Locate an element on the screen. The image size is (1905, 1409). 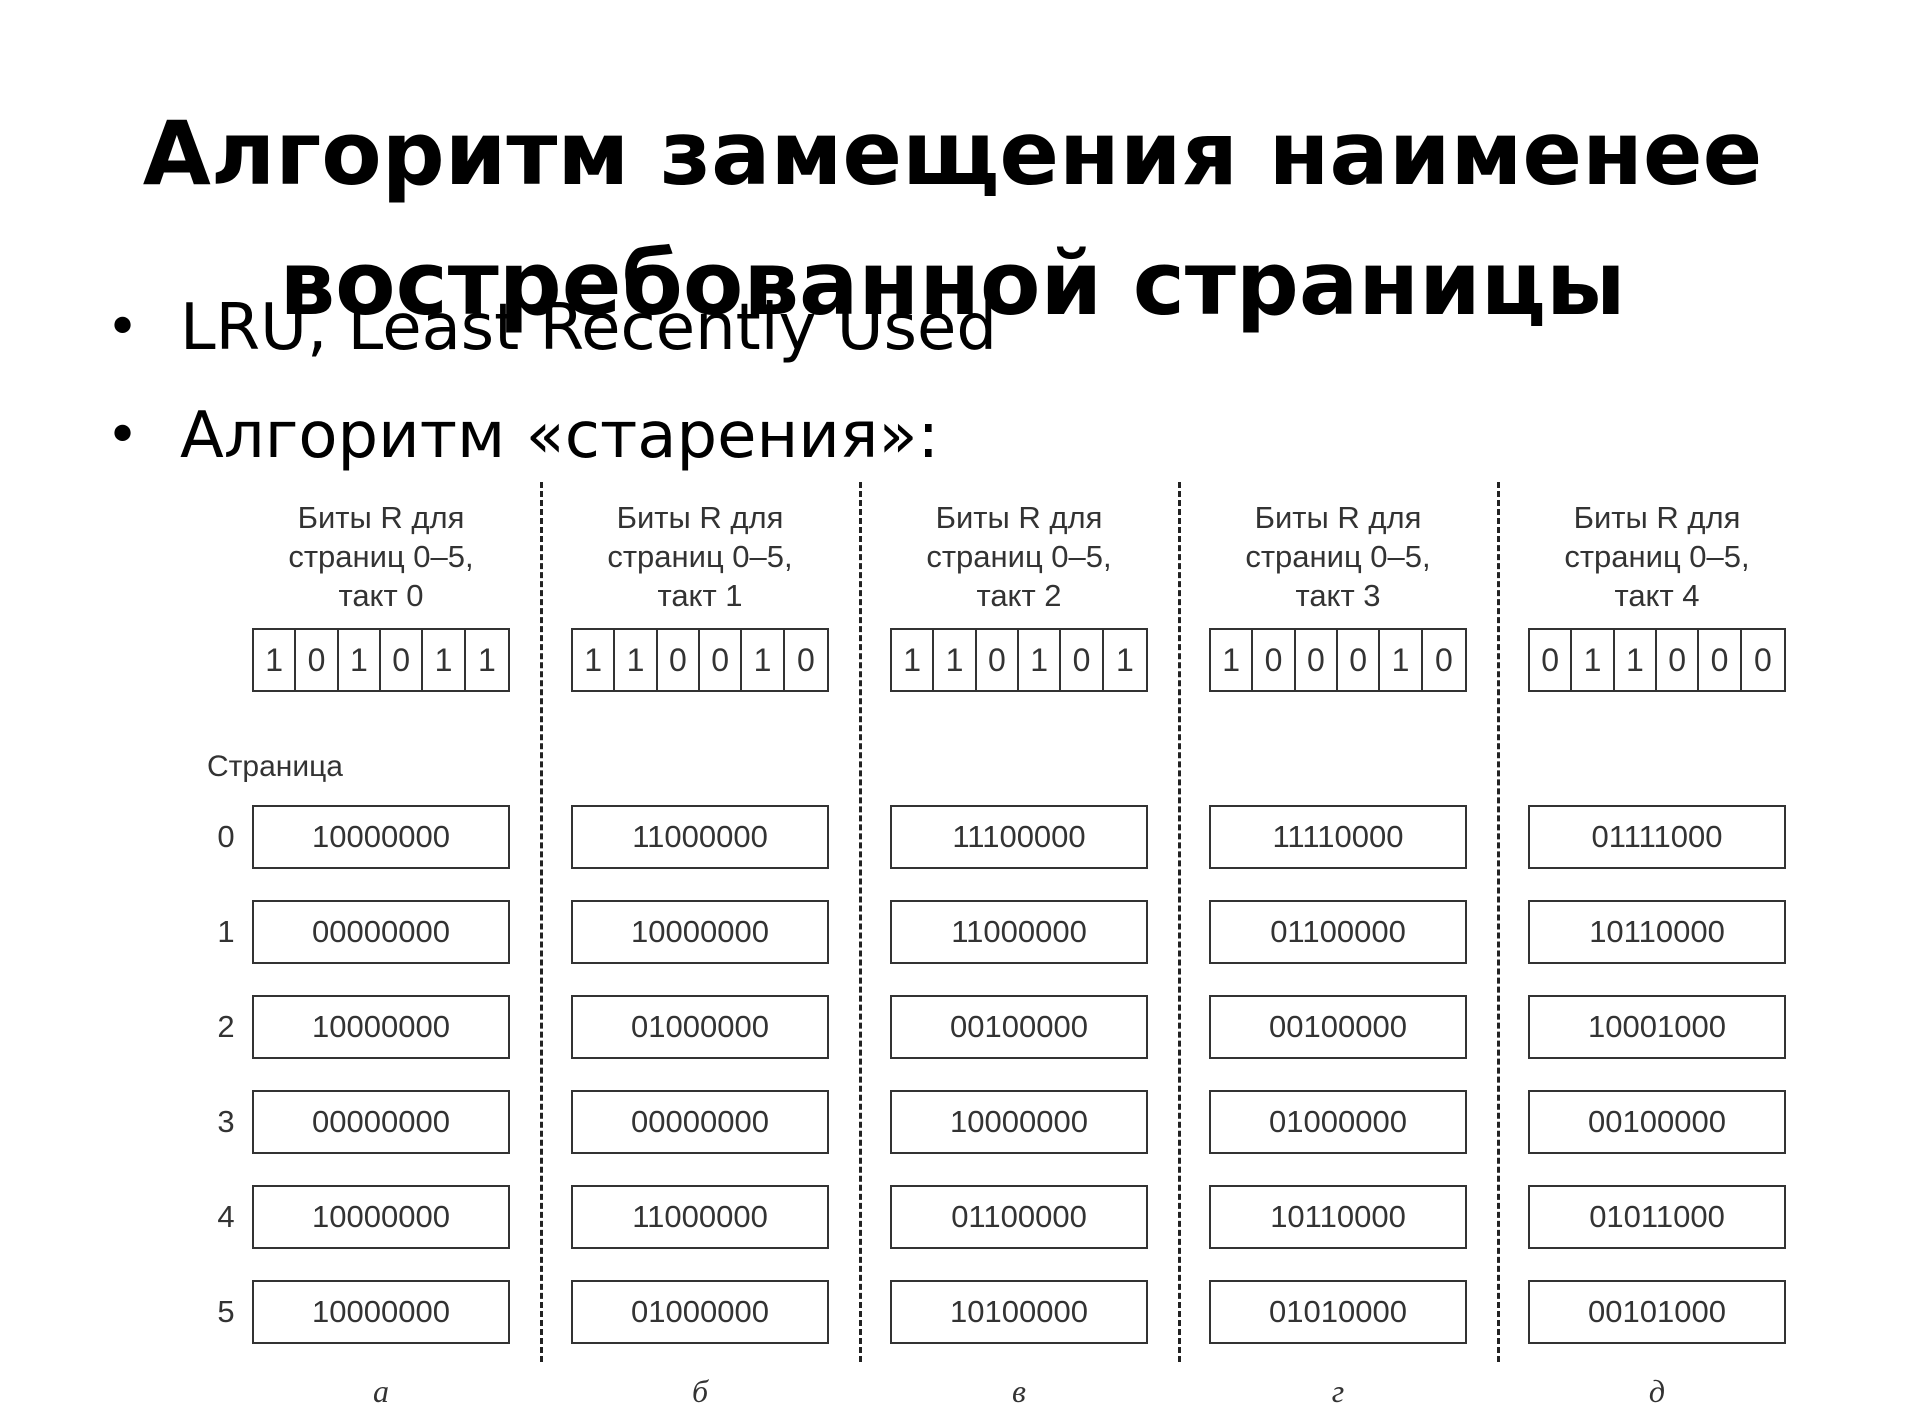
column-header: Биты R для страниц 0–5, такт 0 is located at coordinates (381, 556).